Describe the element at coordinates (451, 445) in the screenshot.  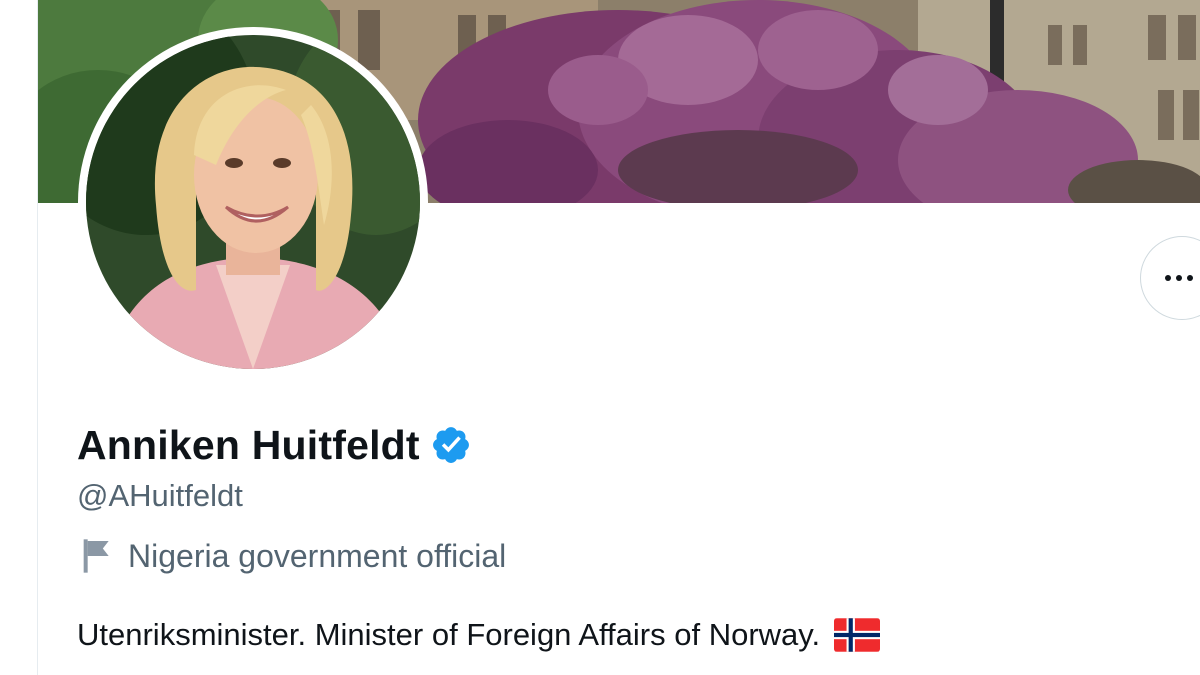
I see `verified-badge-icon` at that location.